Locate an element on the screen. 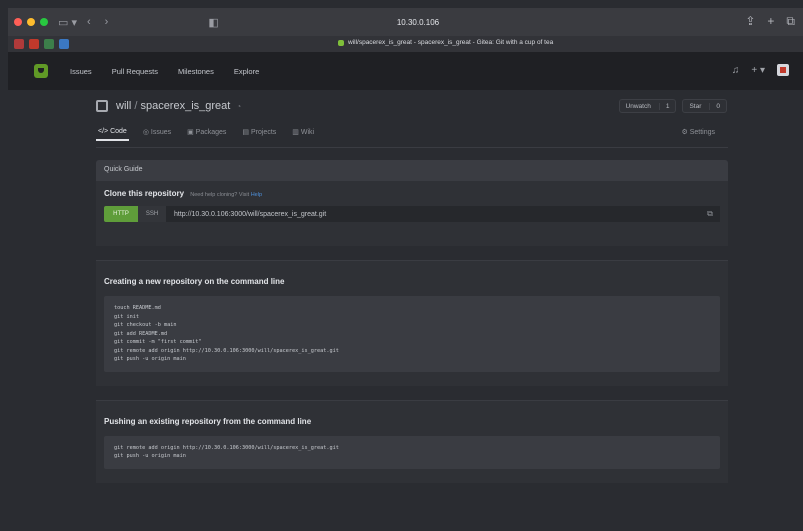 Image resolution: width=803 pixels, height=531 pixels. tab-code: </> Code is located at coordinates (112, 132).